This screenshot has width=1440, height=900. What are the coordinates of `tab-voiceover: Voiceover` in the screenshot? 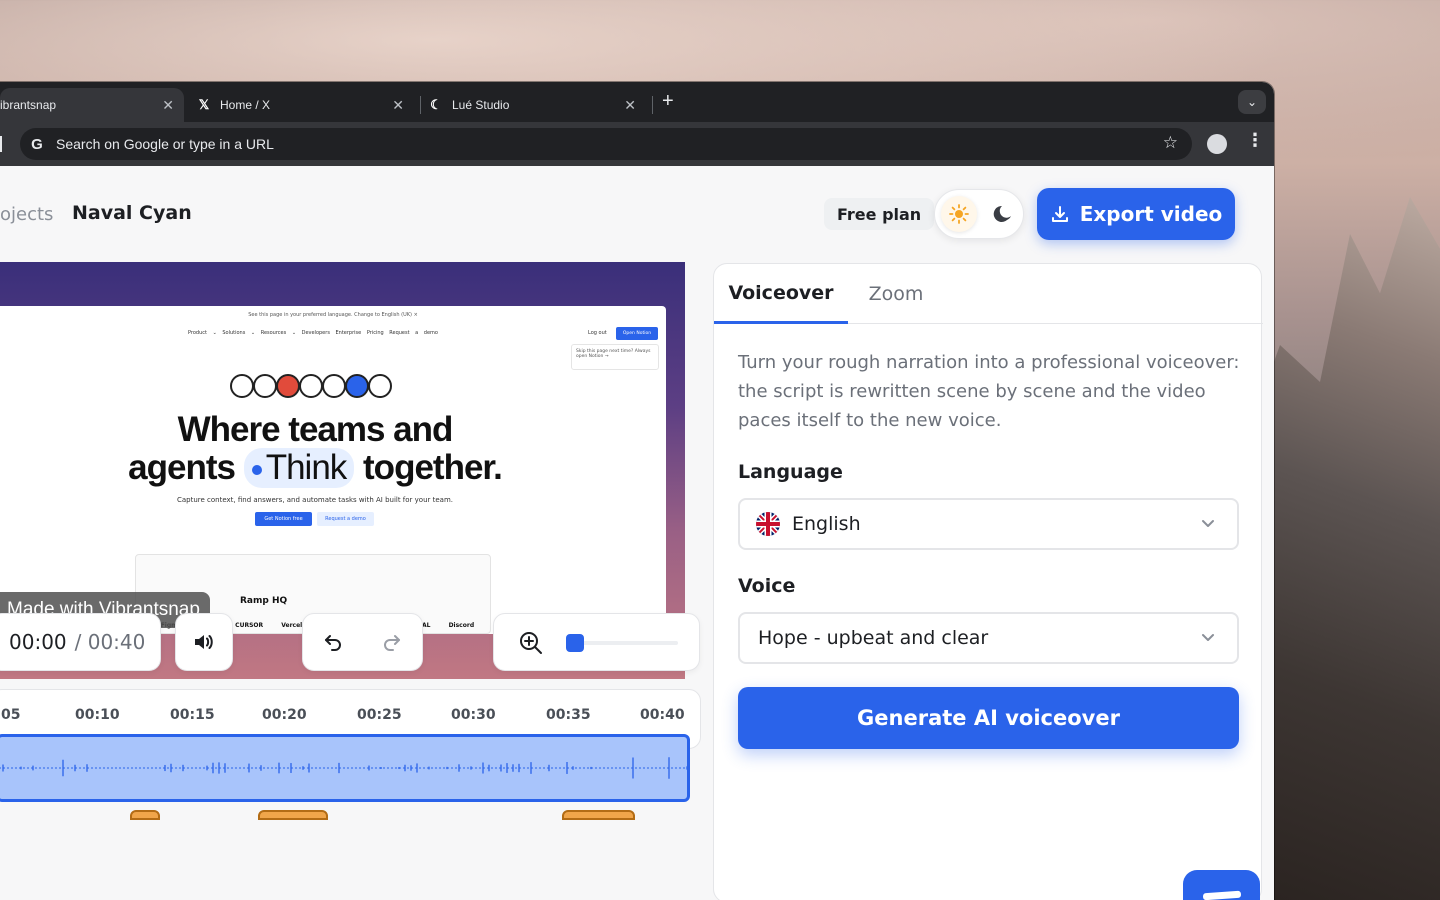 It's located at (781, 294).